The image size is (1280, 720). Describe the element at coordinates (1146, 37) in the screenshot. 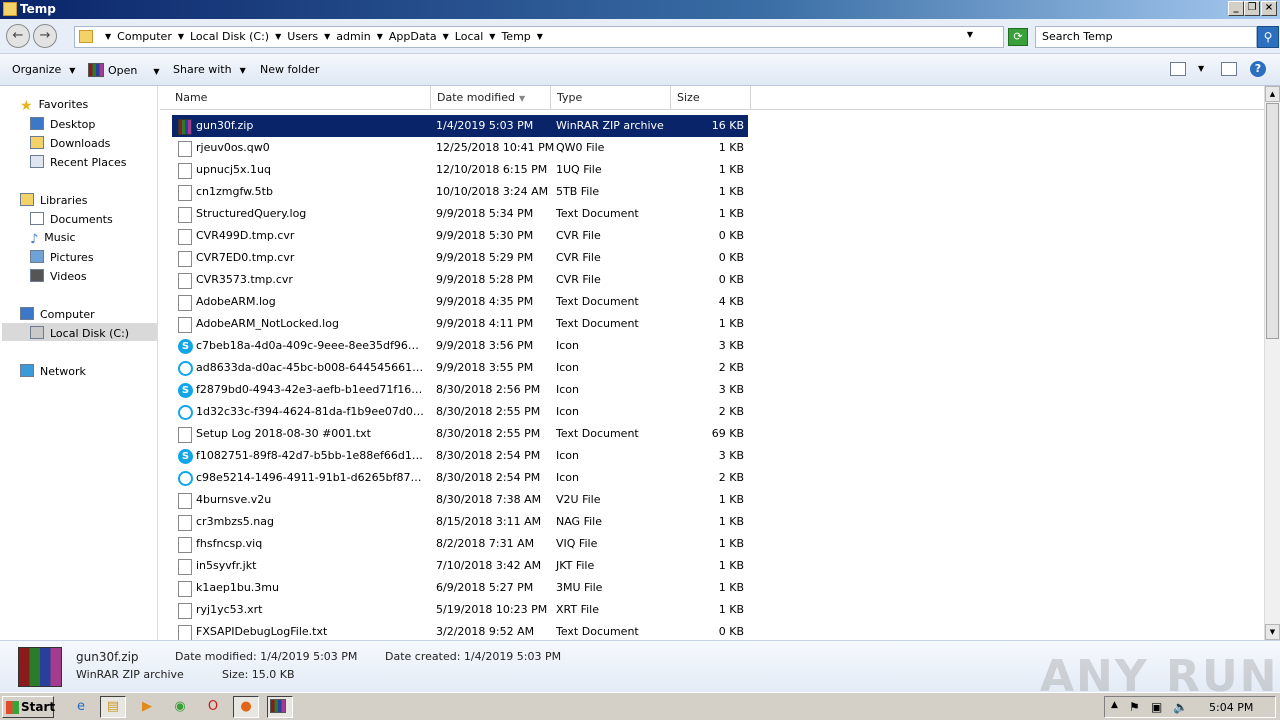

I see `search-input: Search Temp` at that location.